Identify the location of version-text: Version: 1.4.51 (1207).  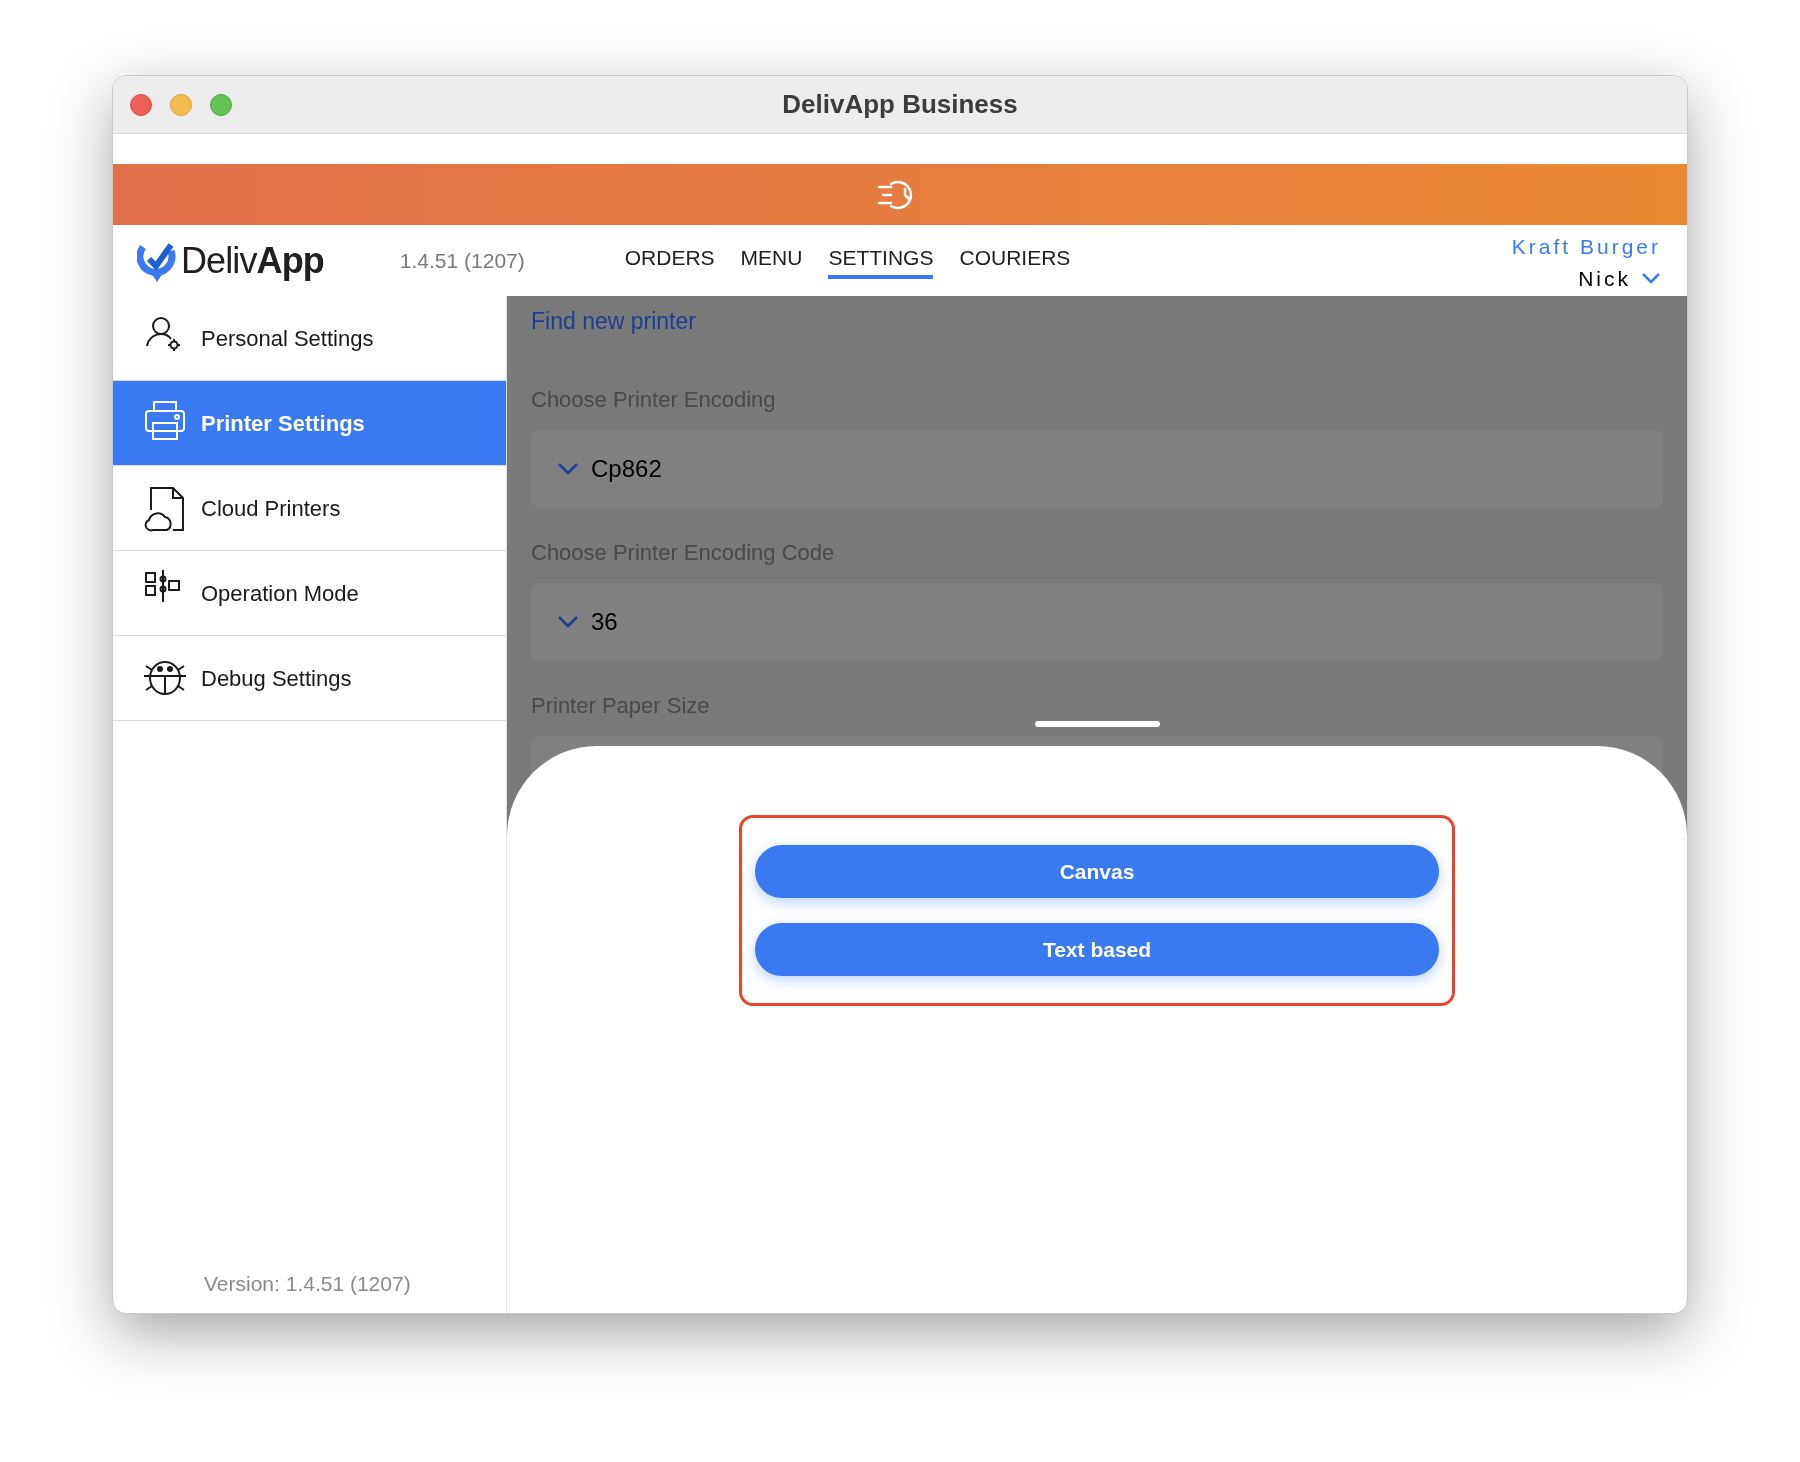
(308, 1283).